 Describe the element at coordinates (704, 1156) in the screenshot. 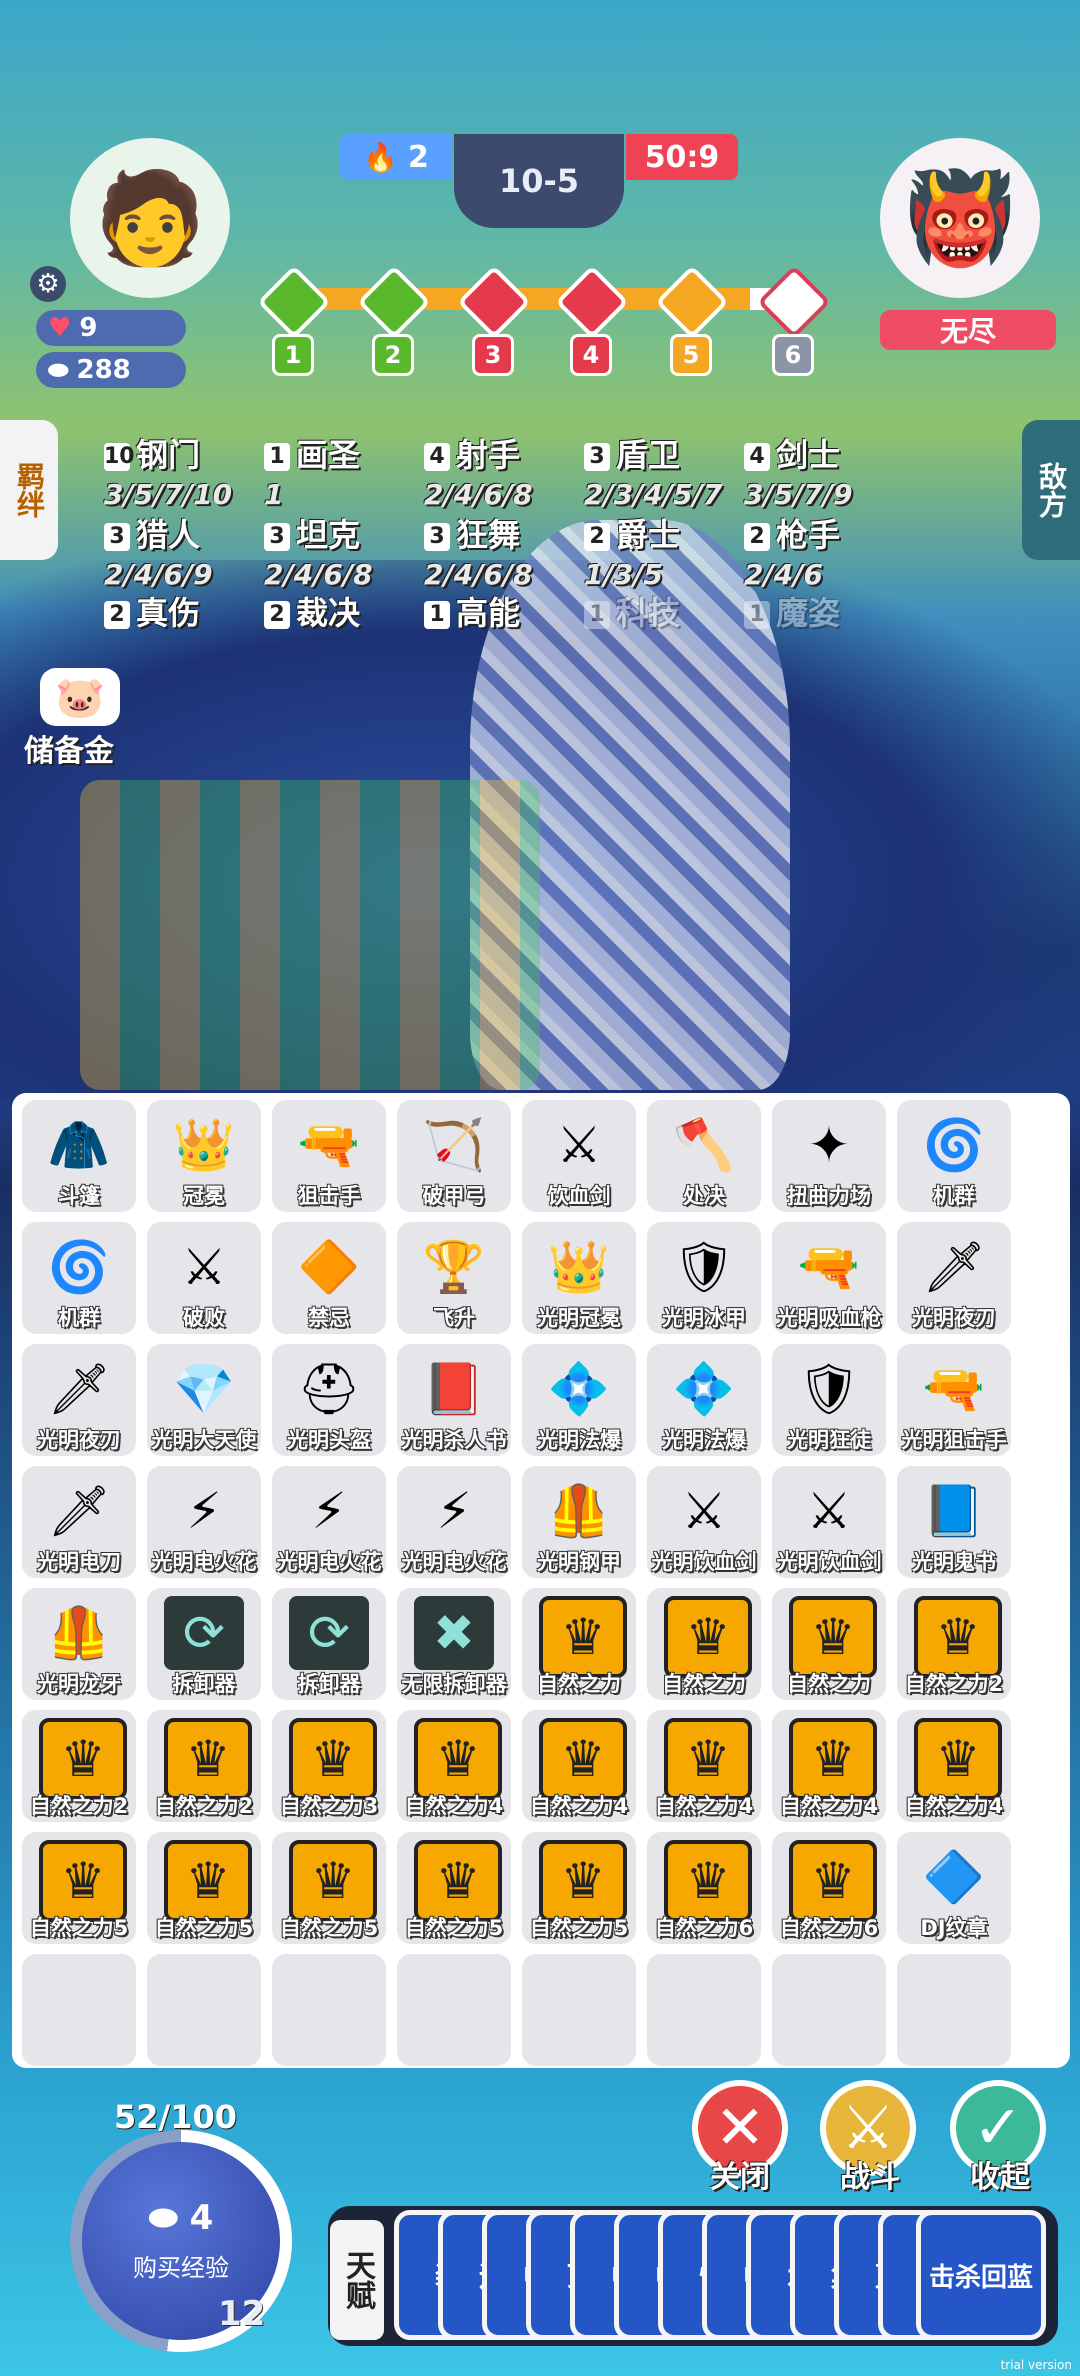

I see `inventory-slot: 🪓 处决` at that location.